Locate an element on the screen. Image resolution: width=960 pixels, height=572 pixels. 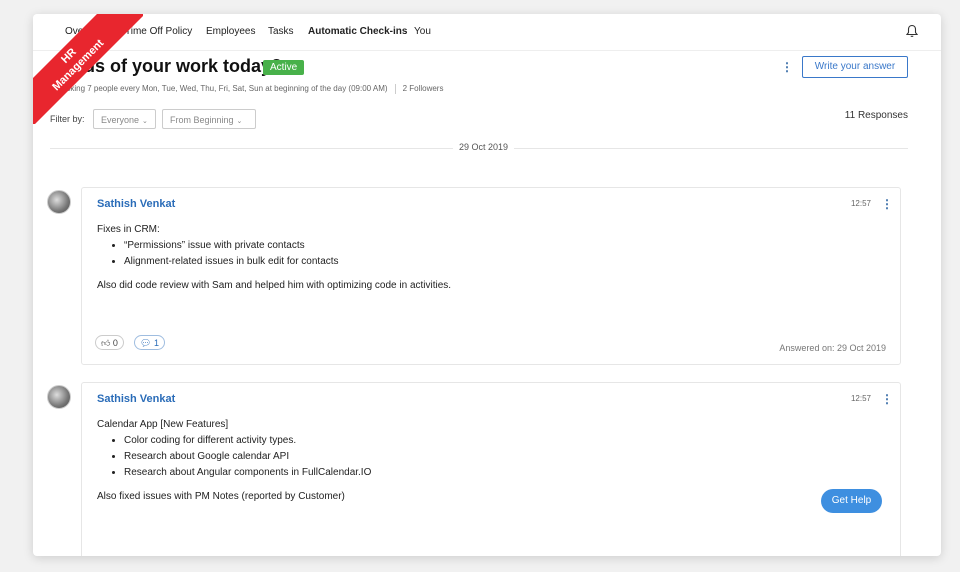
range-filter-value: From Beginning is located at coordinates (202, 120).